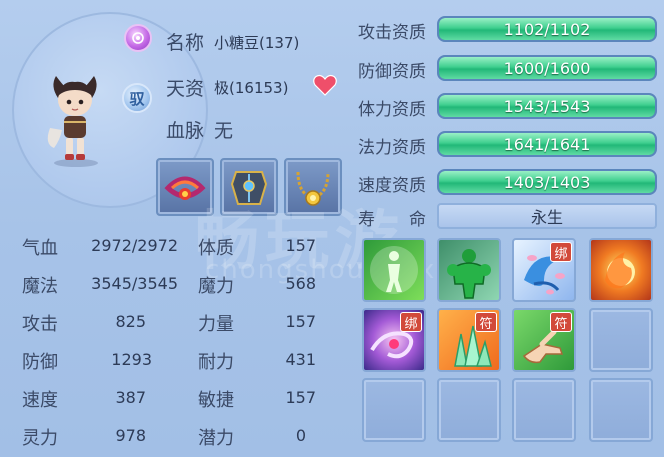 The image size is (664, 457). Describe the element at coordinates (392, 110) in the screenshot. I see `apt-label: 体力资质` at that location.